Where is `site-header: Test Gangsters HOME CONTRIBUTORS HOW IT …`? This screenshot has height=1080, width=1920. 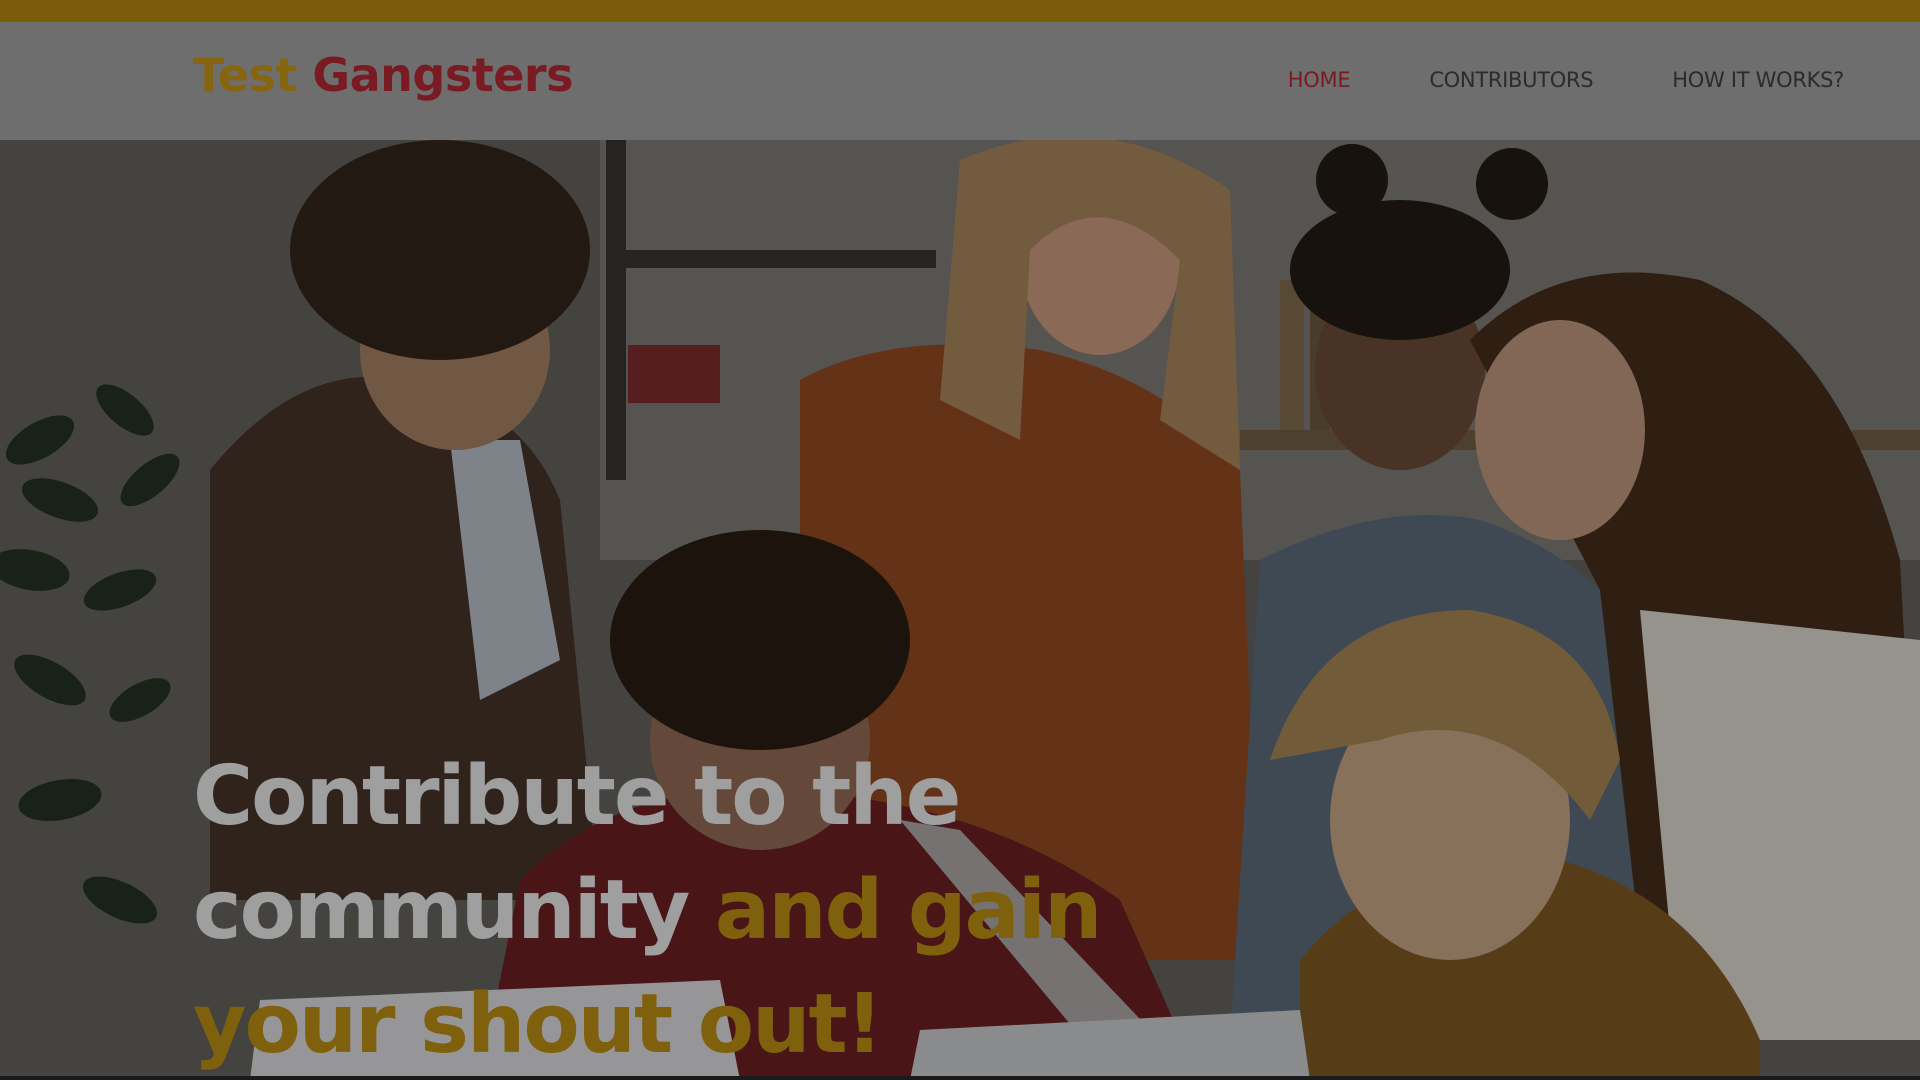
site-header: Test Gangsters HOME CONTRIBUTORS HOW IT … is located at coordinates (960, 81).